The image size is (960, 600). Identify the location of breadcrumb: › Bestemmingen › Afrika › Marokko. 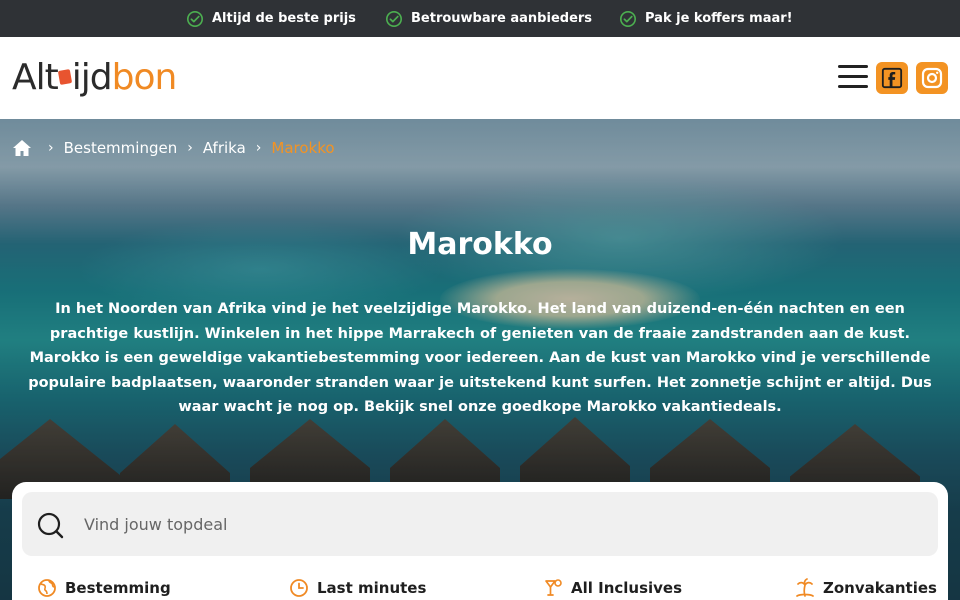
(173, 148).